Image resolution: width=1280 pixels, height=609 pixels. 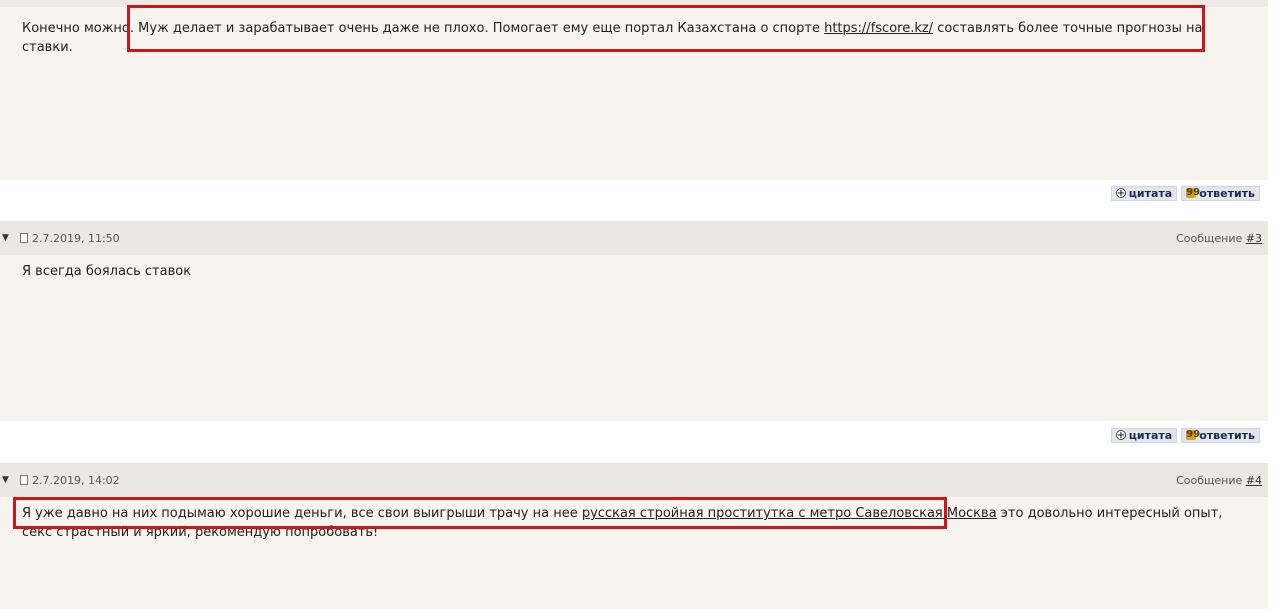 What do you see at coordinates (878, 28) in the screenshot?
I see `post-link-fscore: https://fscore.kz/` at bounding box center [878, 28].